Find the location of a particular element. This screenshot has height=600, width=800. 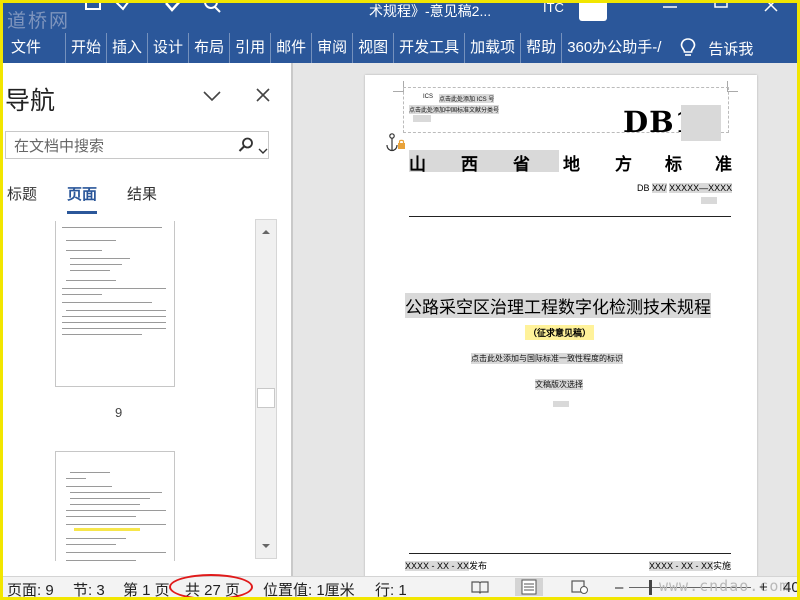

tab-360-office: 360办公助手-/ is located at coordinates (614, 48).